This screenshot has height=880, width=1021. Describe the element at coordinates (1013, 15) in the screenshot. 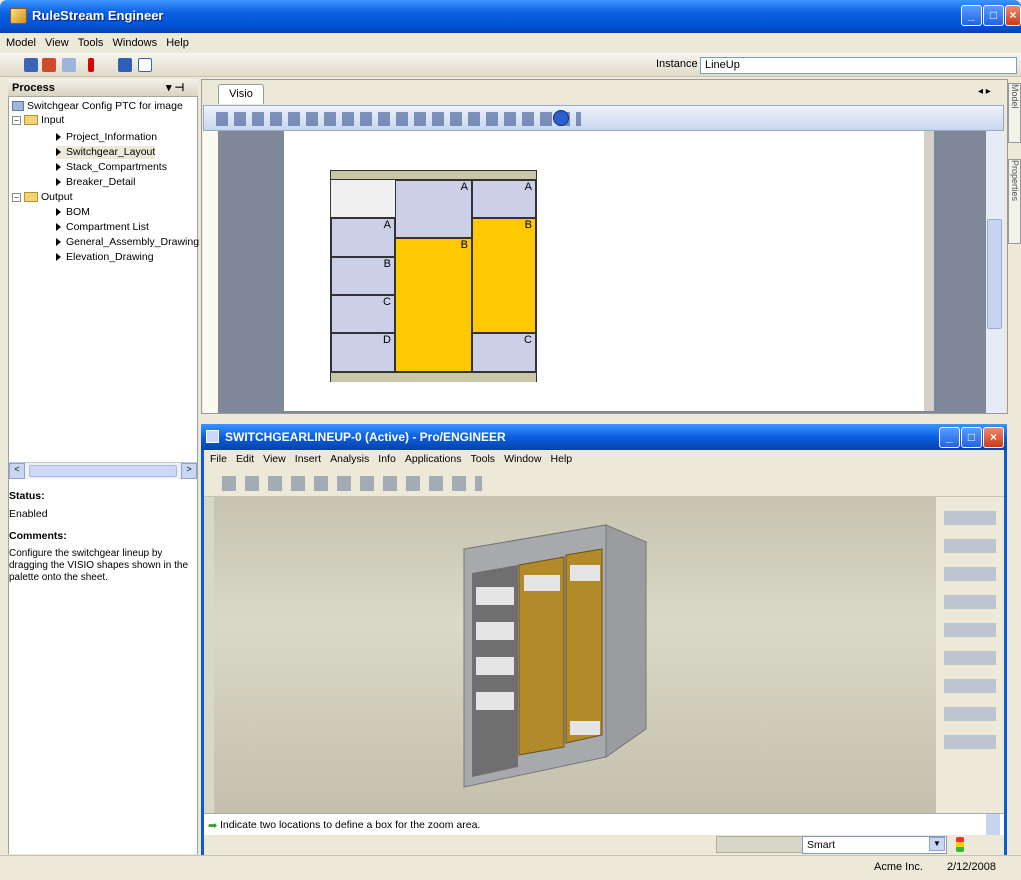

I see `close-button: ×` at that location.